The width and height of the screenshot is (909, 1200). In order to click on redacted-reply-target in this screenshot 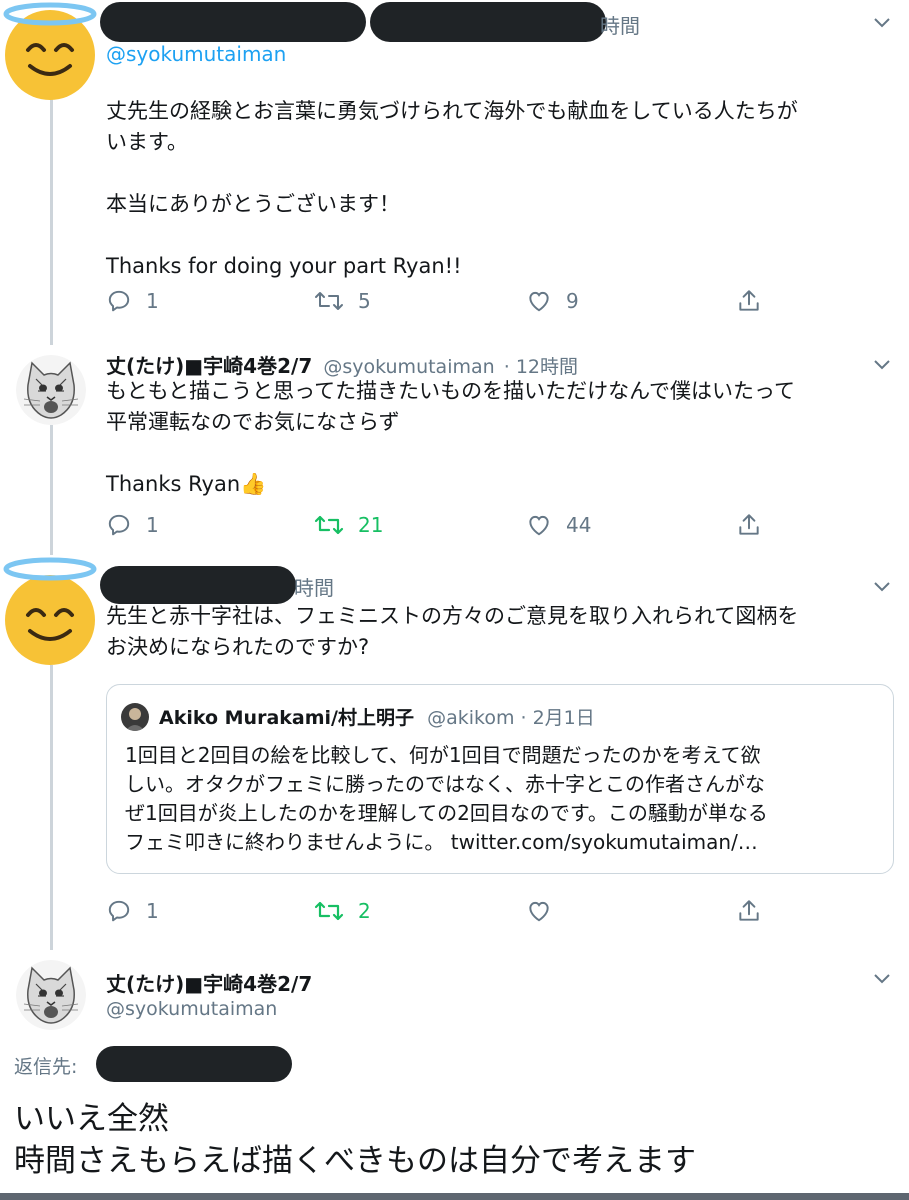, I will do `click(194, 1064)`.